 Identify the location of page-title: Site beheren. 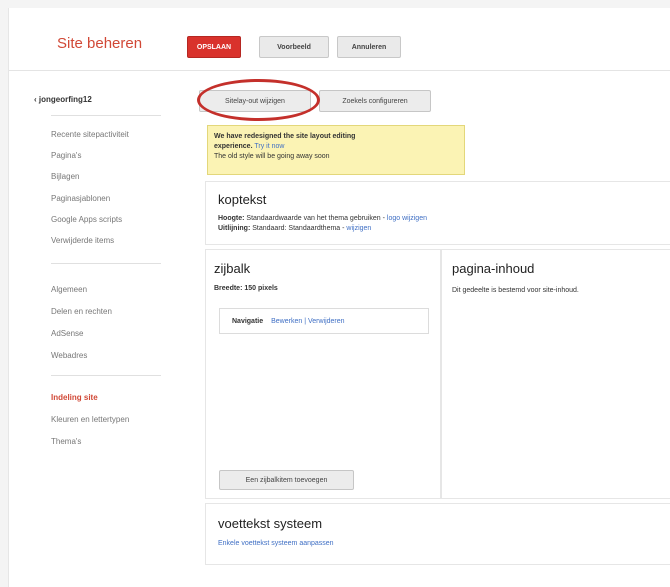
(100, 43).